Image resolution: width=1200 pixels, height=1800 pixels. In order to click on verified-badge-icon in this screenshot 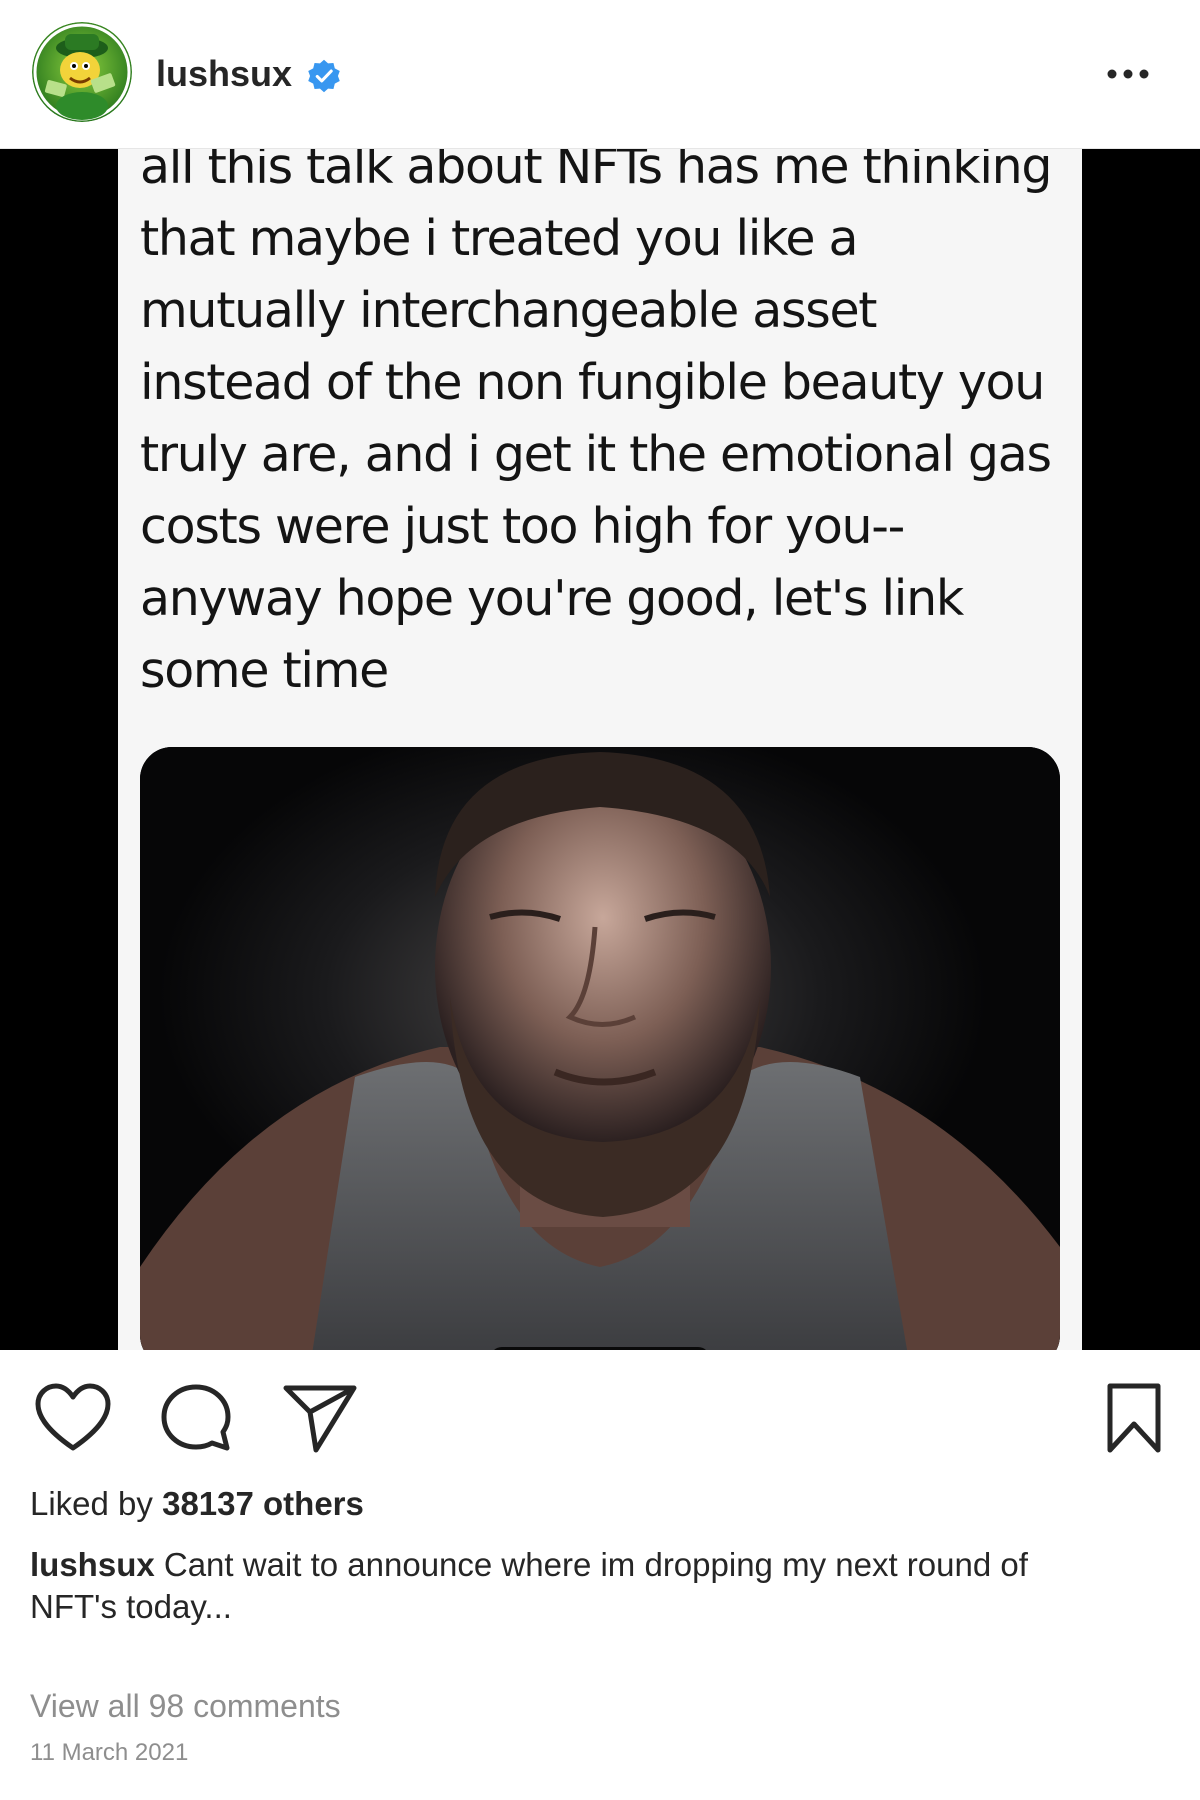, I will do `click(324, 76)`.